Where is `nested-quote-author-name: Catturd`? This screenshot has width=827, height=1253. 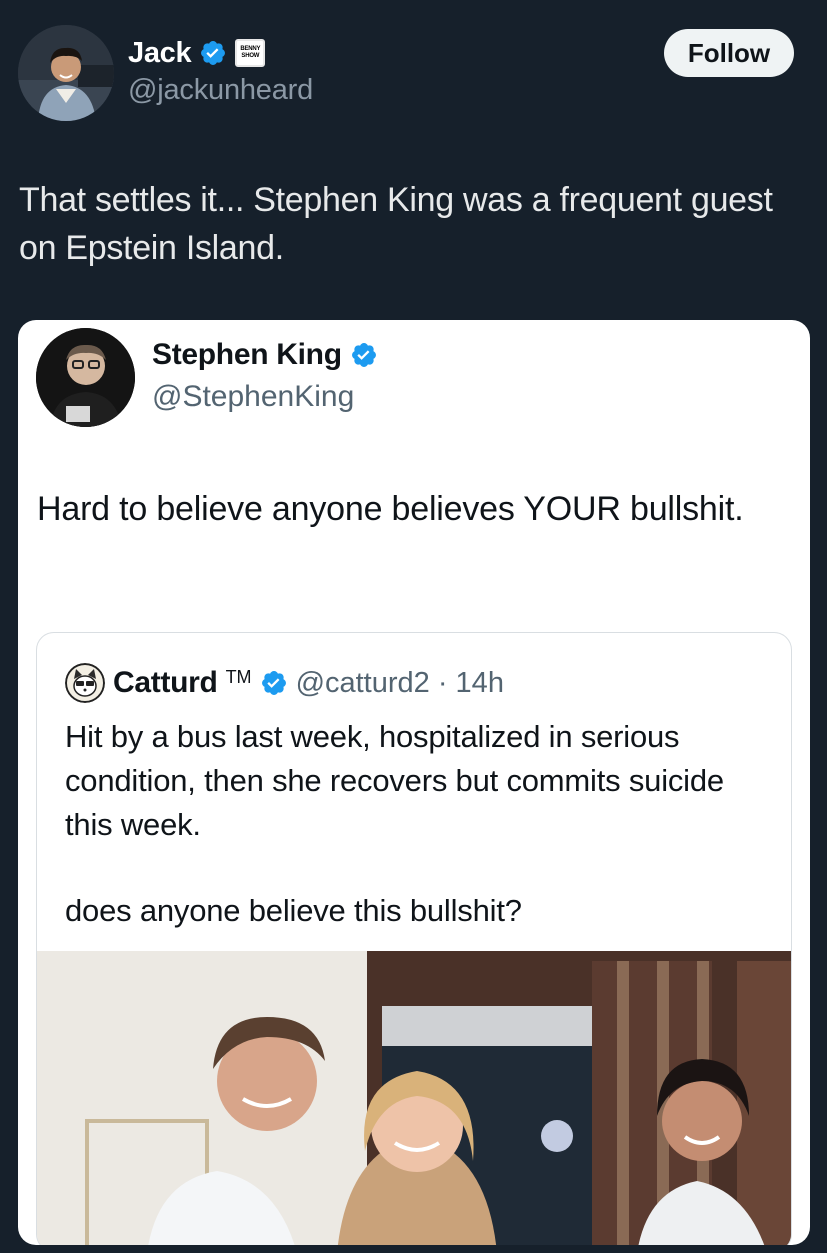
nested-quote-author-name: Catturd is located at coordinates (165, 683).